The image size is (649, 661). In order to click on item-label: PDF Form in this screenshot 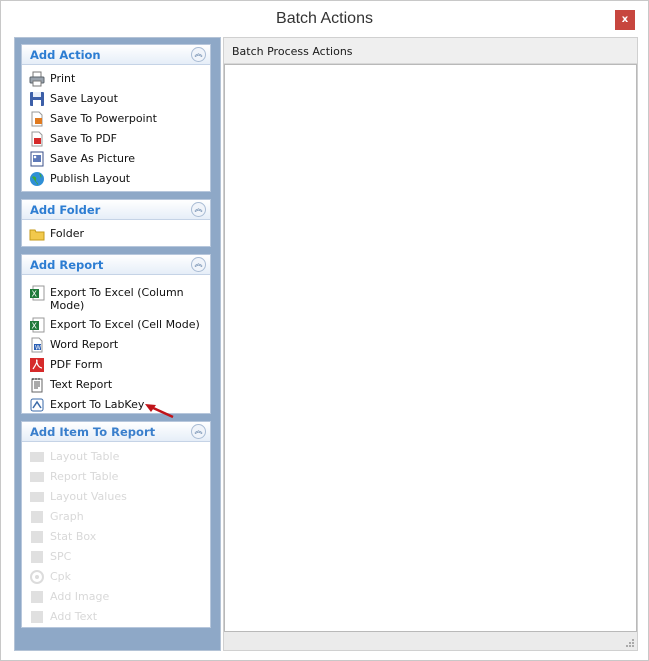, I will do `click(76, 364)`.